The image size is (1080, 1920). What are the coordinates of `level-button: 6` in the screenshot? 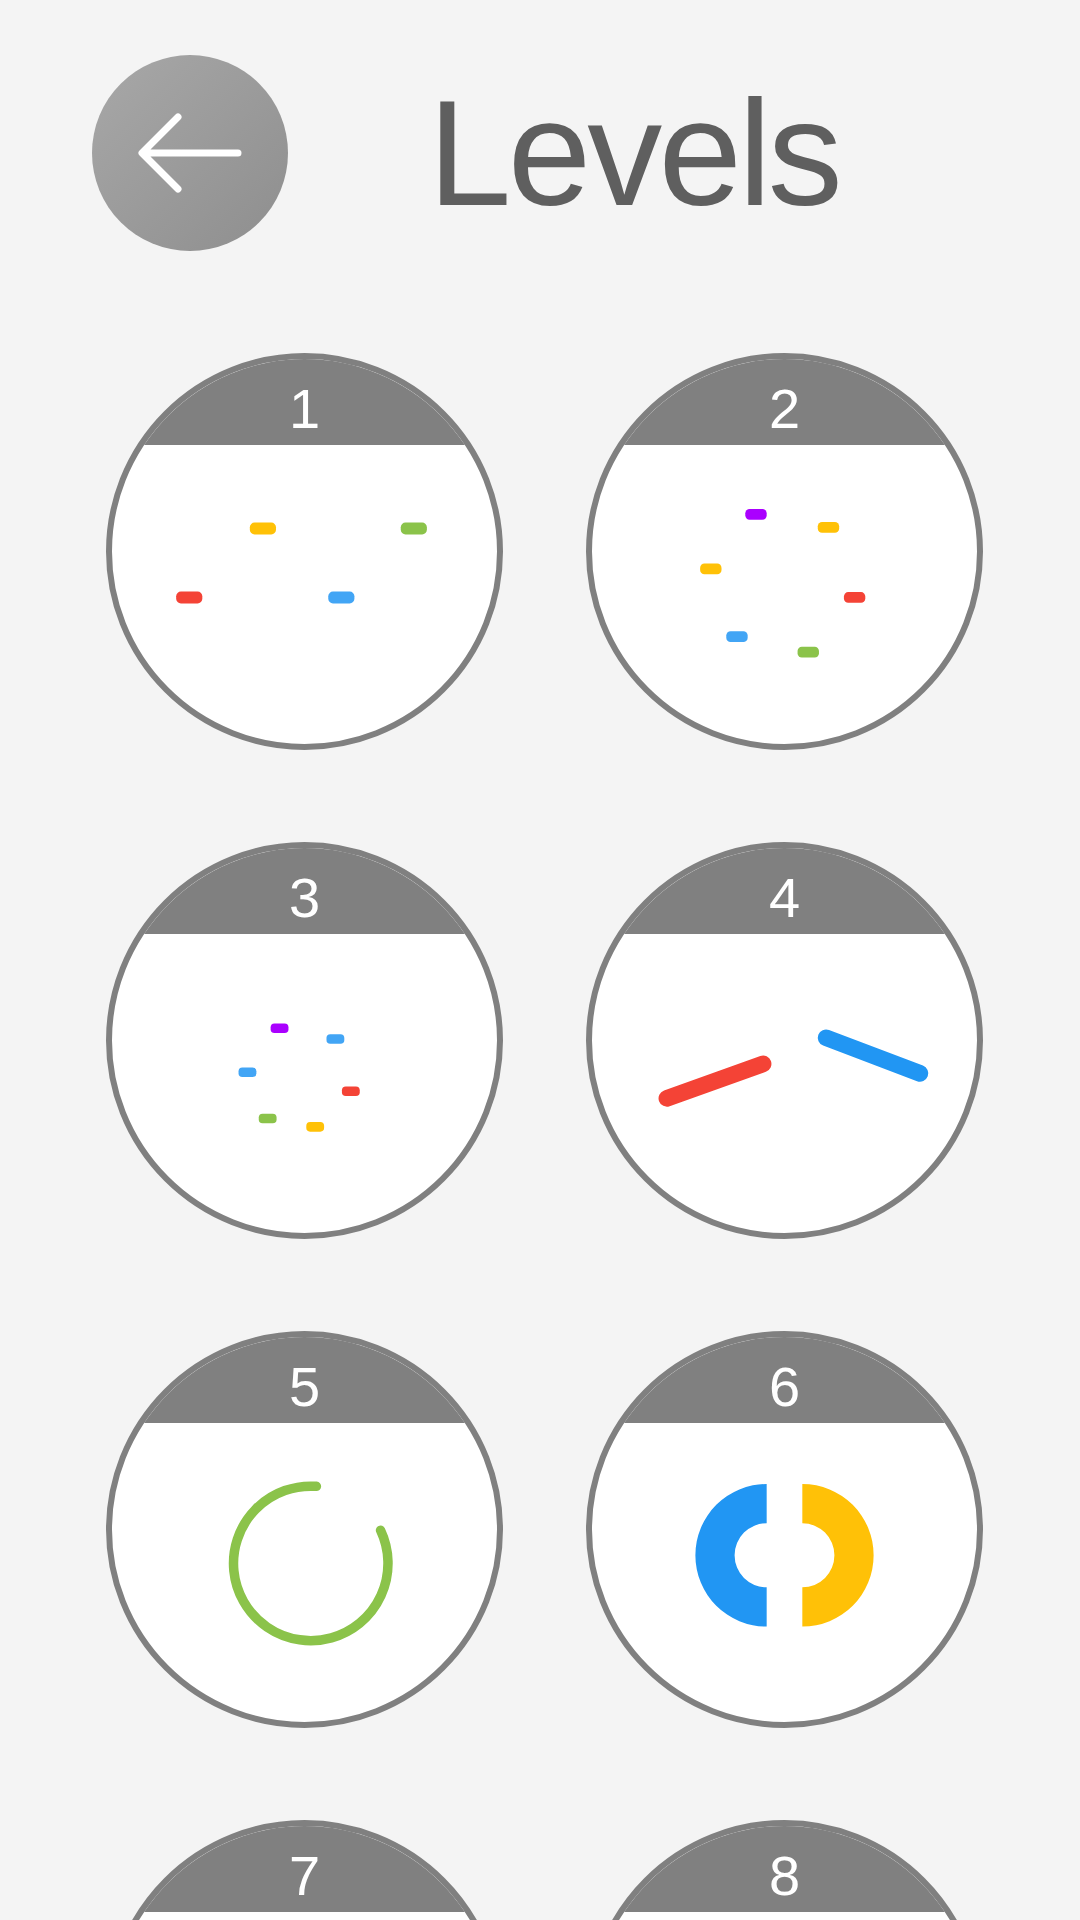 It's located at (784, 1529).